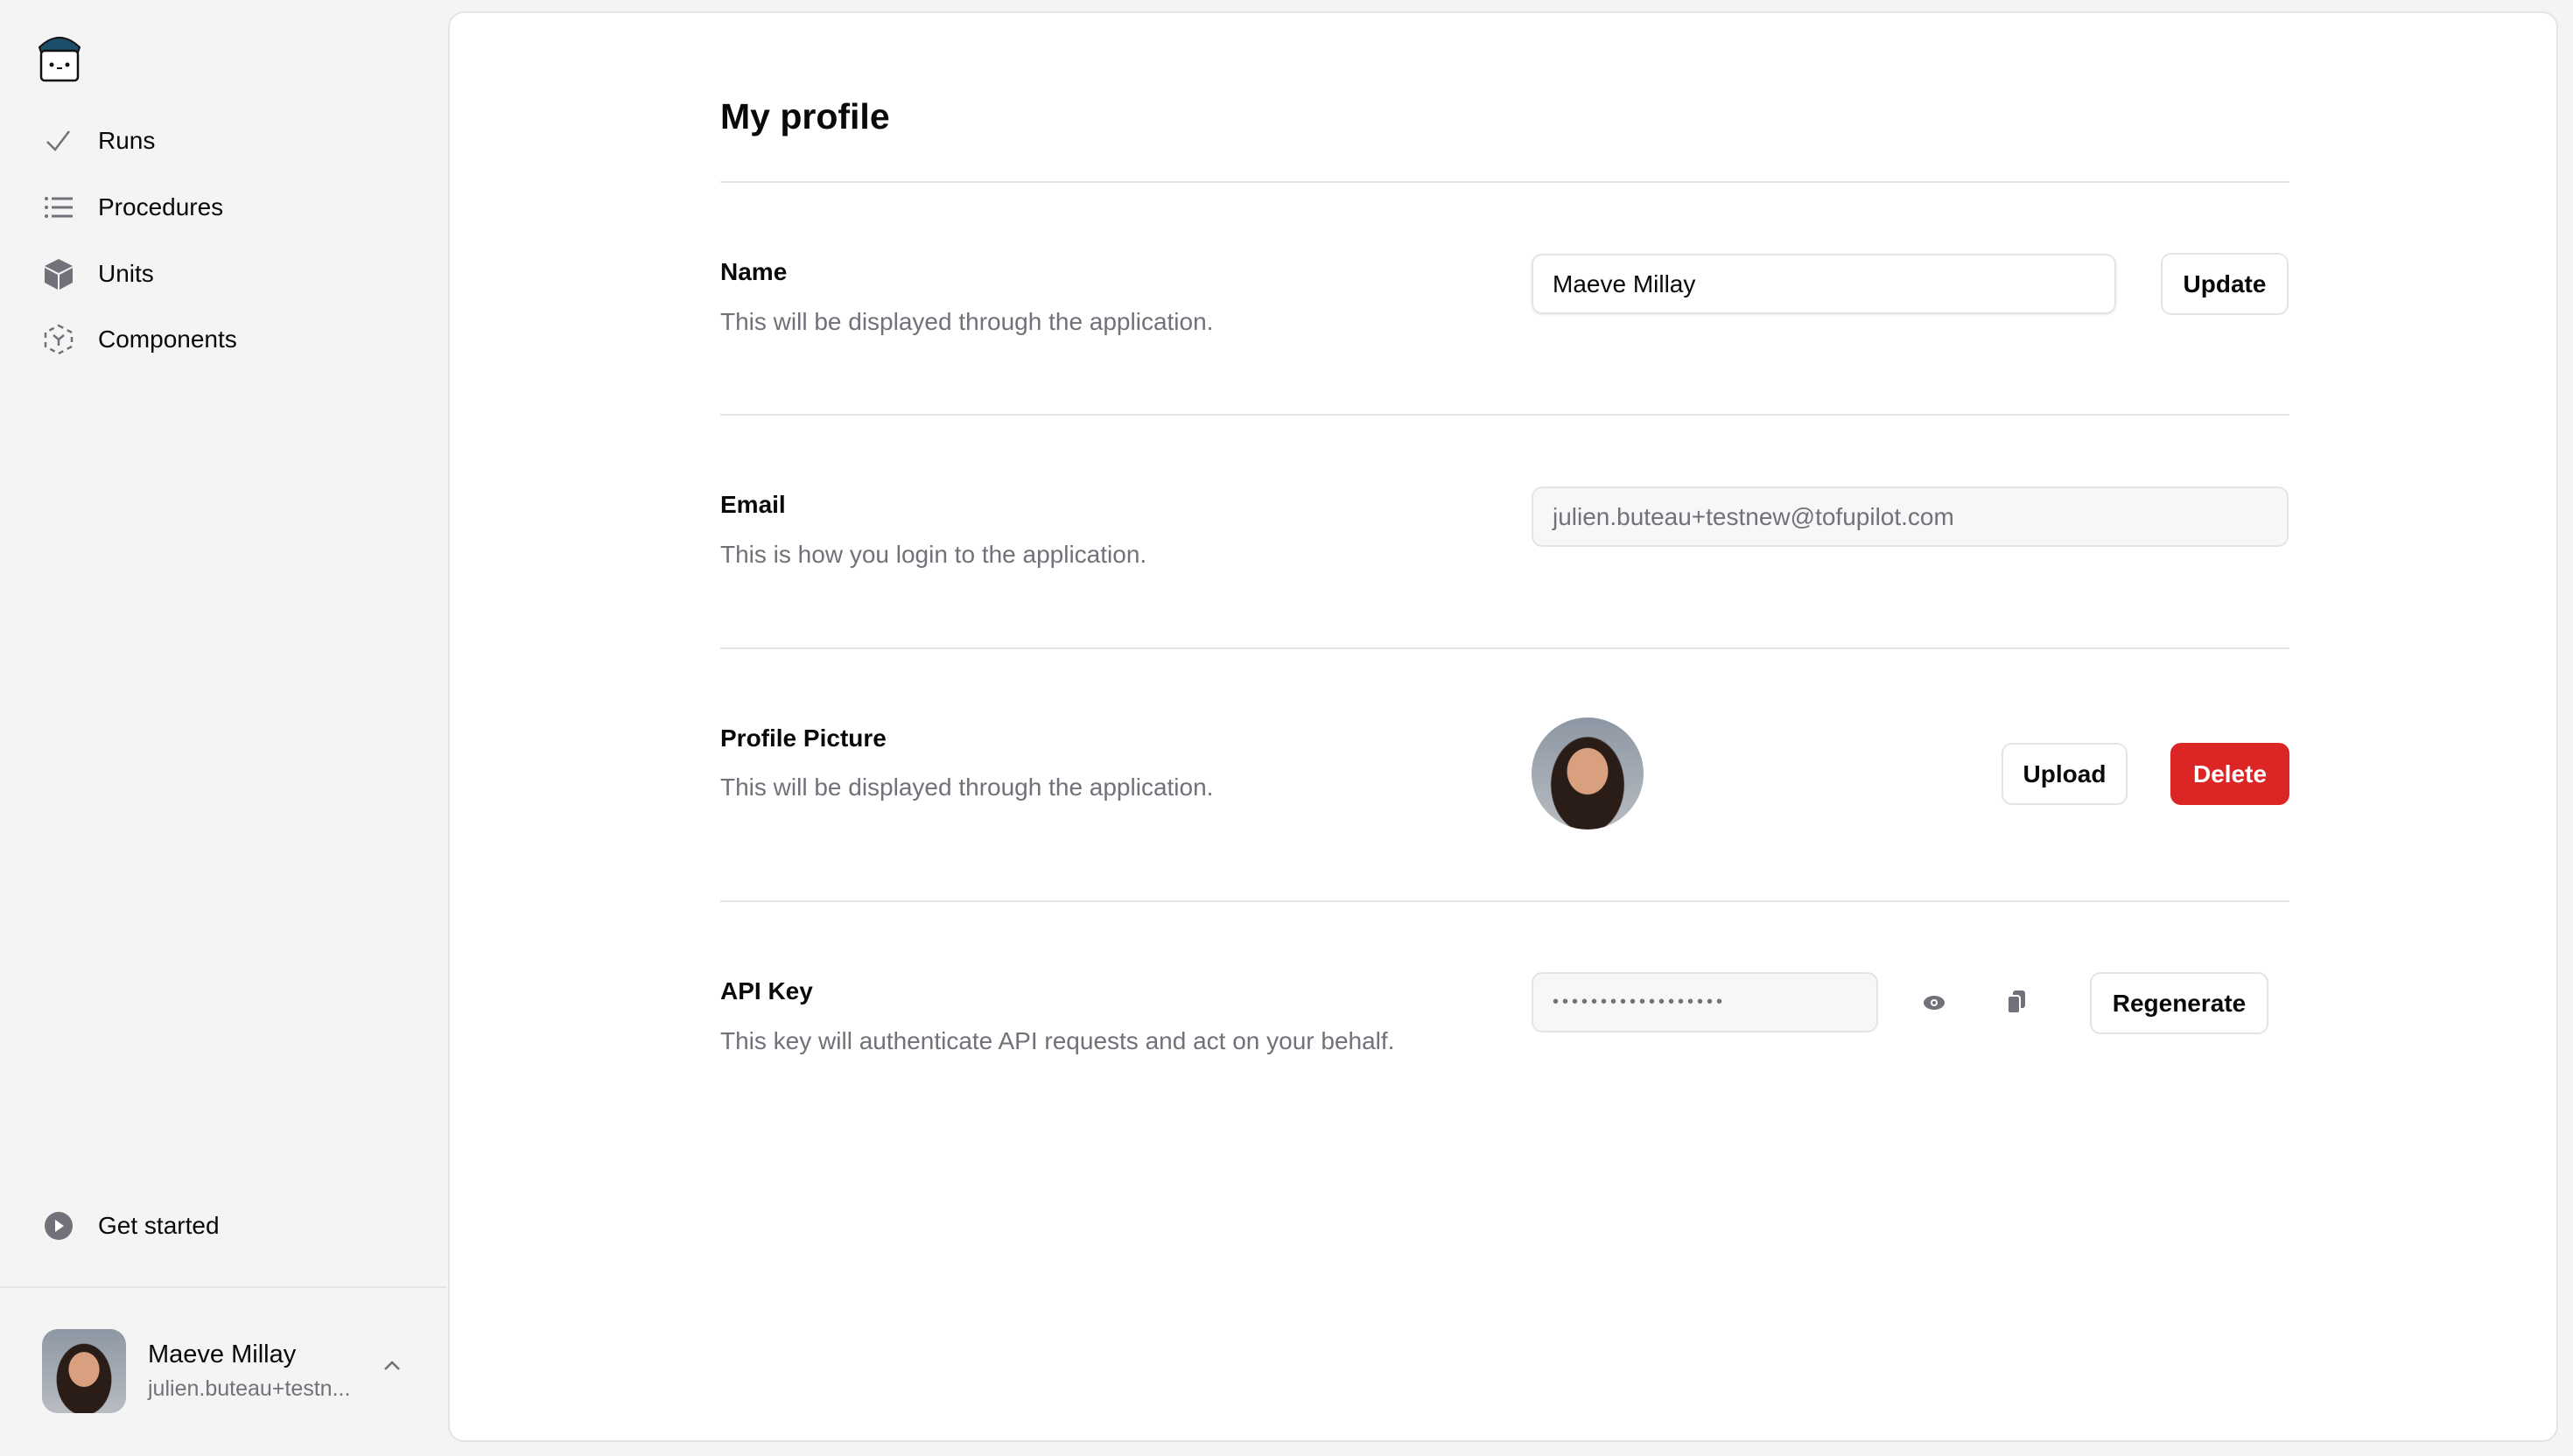 This screenshot has width=2573, height=1456. Describe the element at coordinates (1934, 1003) in the screenshot. I see `eye-icon` at that location.